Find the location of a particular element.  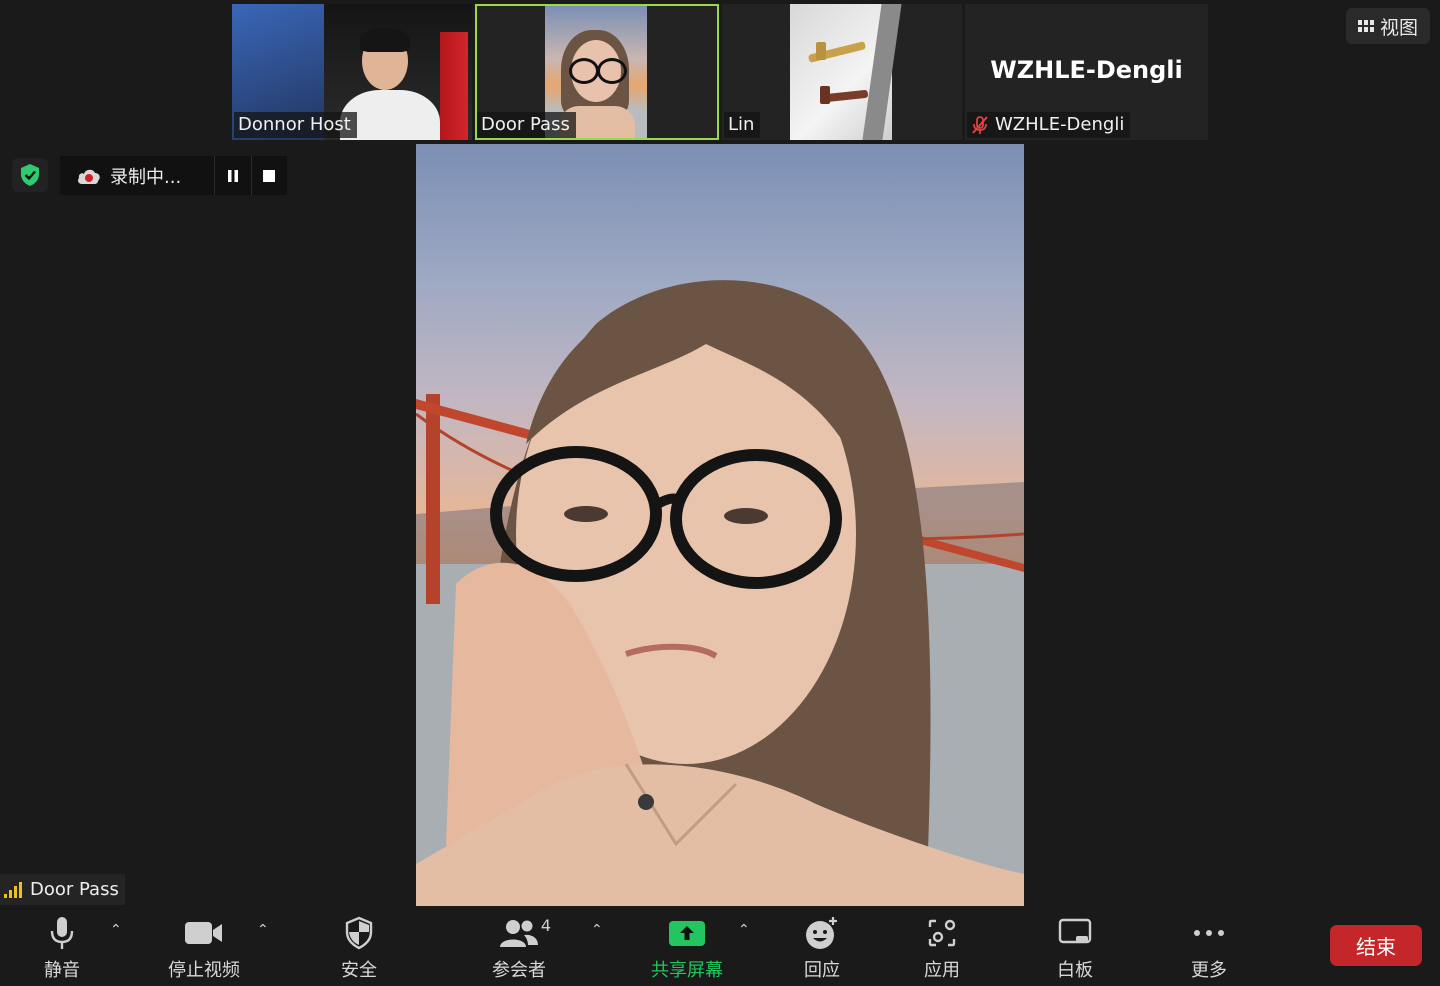

end-meeting-button: 结束 is located at coordinates (1376, 945).